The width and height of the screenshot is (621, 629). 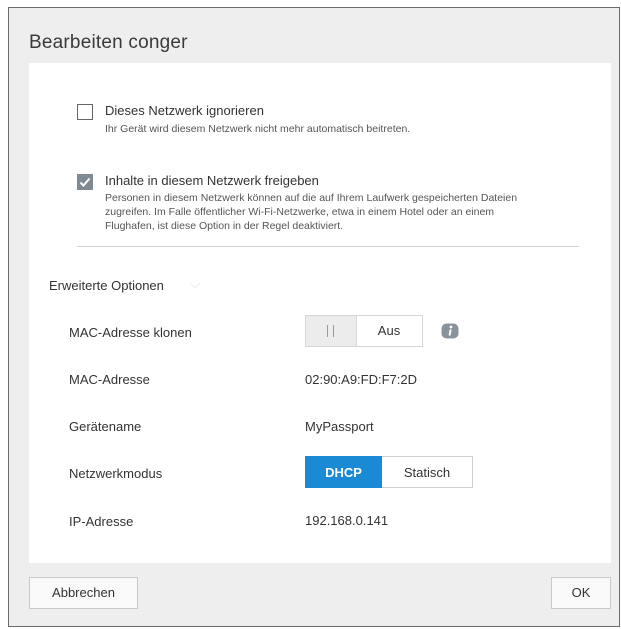 I want to click on checkmark-icon, so click(x=85, y=182).